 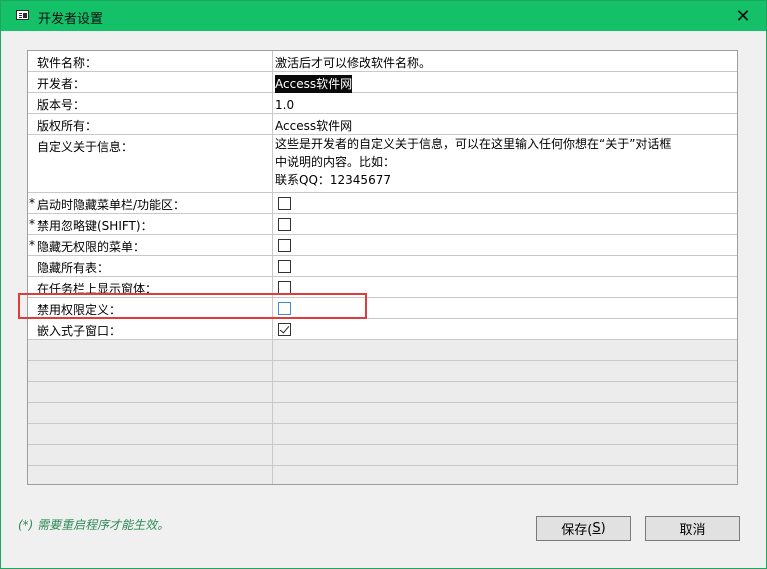 I want to click on row-label: 开发者：, so click(x=61, y=84).